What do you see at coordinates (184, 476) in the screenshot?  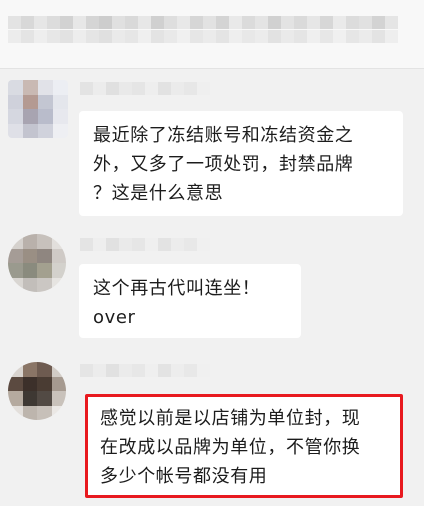 I see `message-text-line: 多少个帐号都没有用` at bounding box center [184, 476].